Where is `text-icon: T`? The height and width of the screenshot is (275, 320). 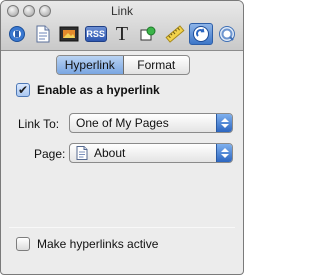 text-icon: T is located at coordinates (122, 34).